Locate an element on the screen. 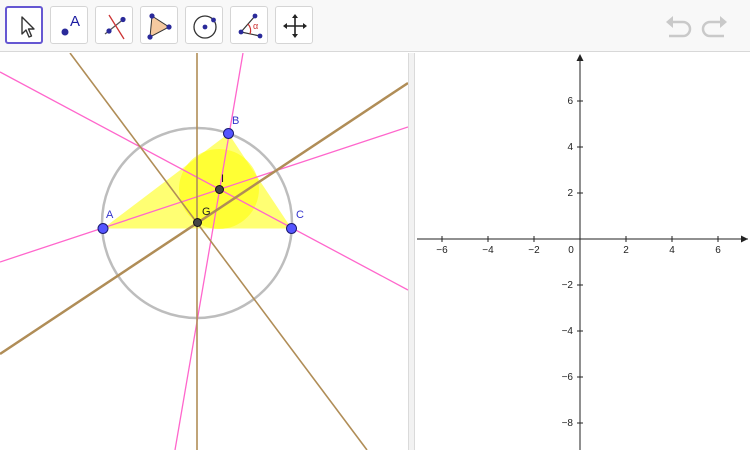 Image resolution: width=750 pixels, height=450 pixels. point-b-label: B is located at coordinates (235, 121).